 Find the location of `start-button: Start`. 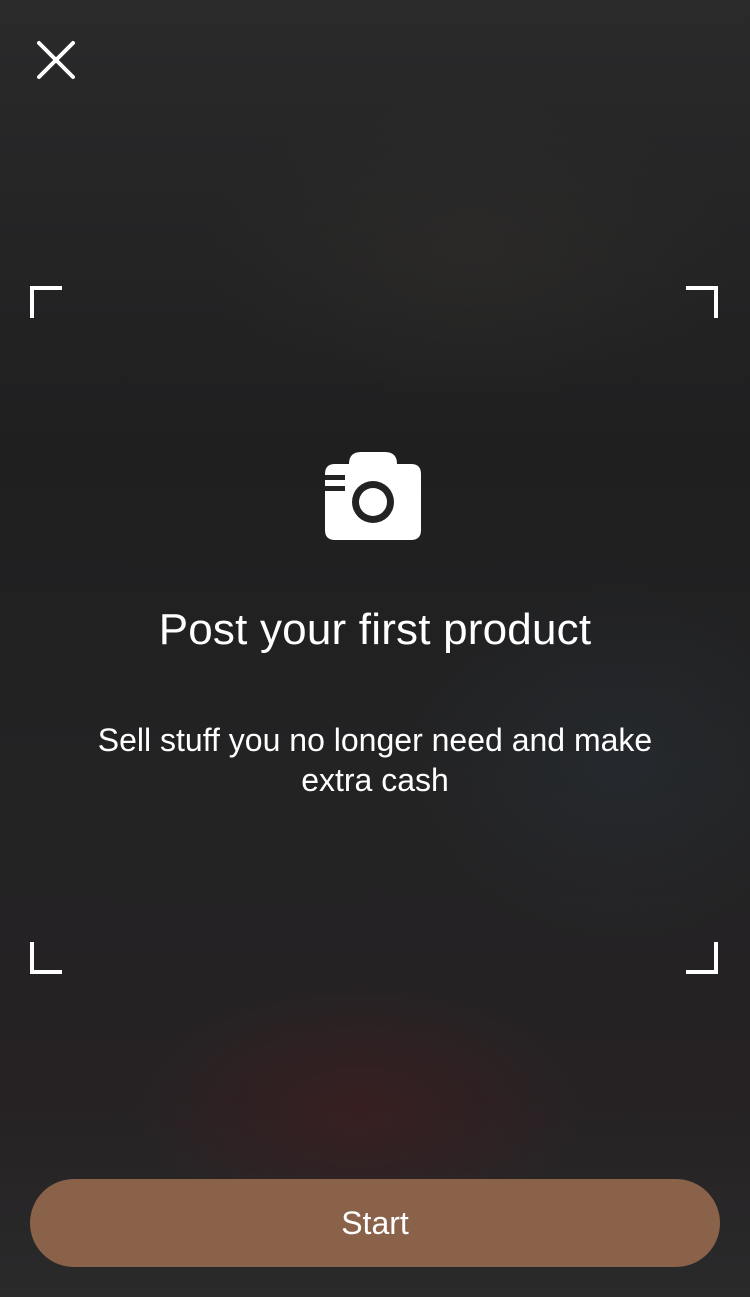

start-button: Start is located at coordinates (375, 1223).